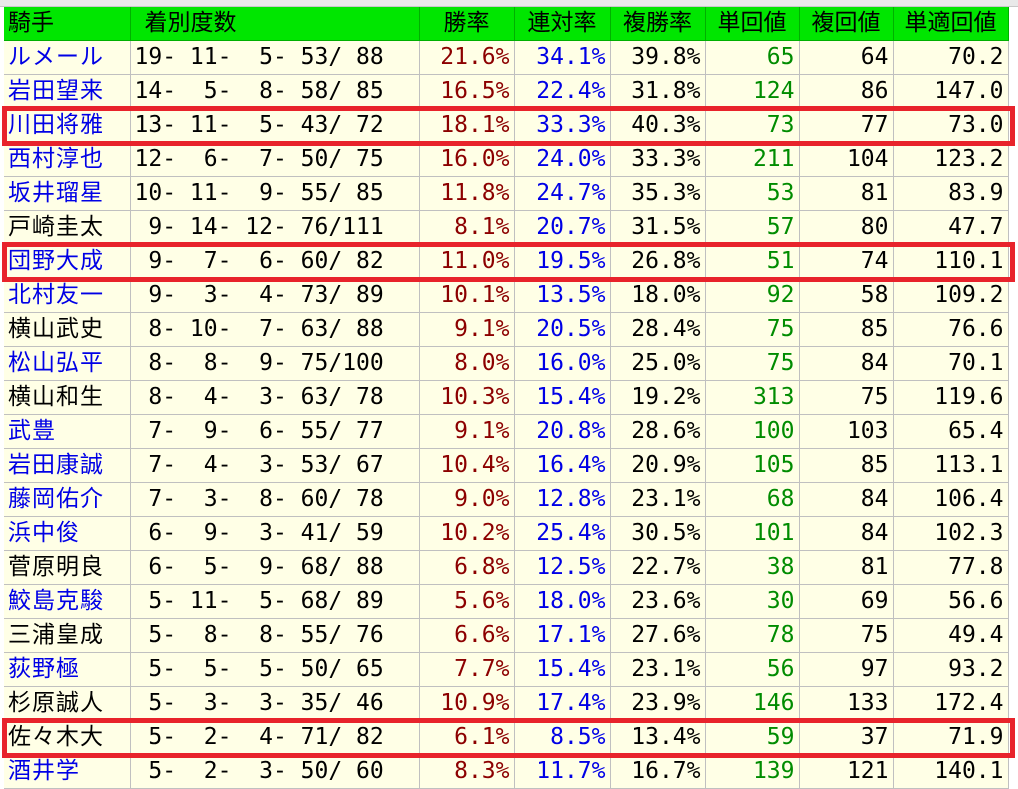  Describe the element at coordinates (846, 771) in the screenshot. I see `fuku-kaishu-cell: 121` at that location.